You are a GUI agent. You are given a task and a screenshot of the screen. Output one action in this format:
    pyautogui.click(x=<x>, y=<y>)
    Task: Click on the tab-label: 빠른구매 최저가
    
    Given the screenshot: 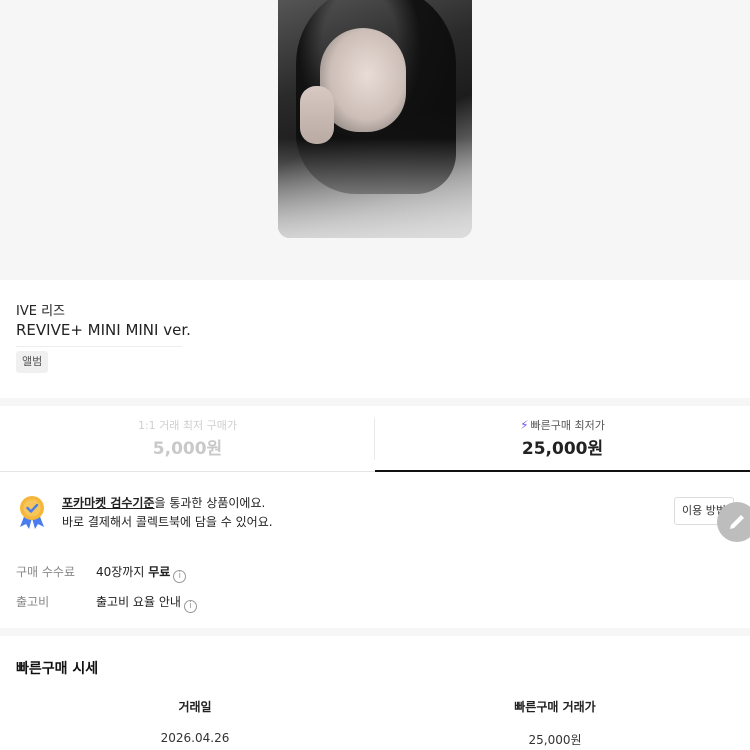 What is the action you would take?
    pyautogui.click(x=567, y=425)
    